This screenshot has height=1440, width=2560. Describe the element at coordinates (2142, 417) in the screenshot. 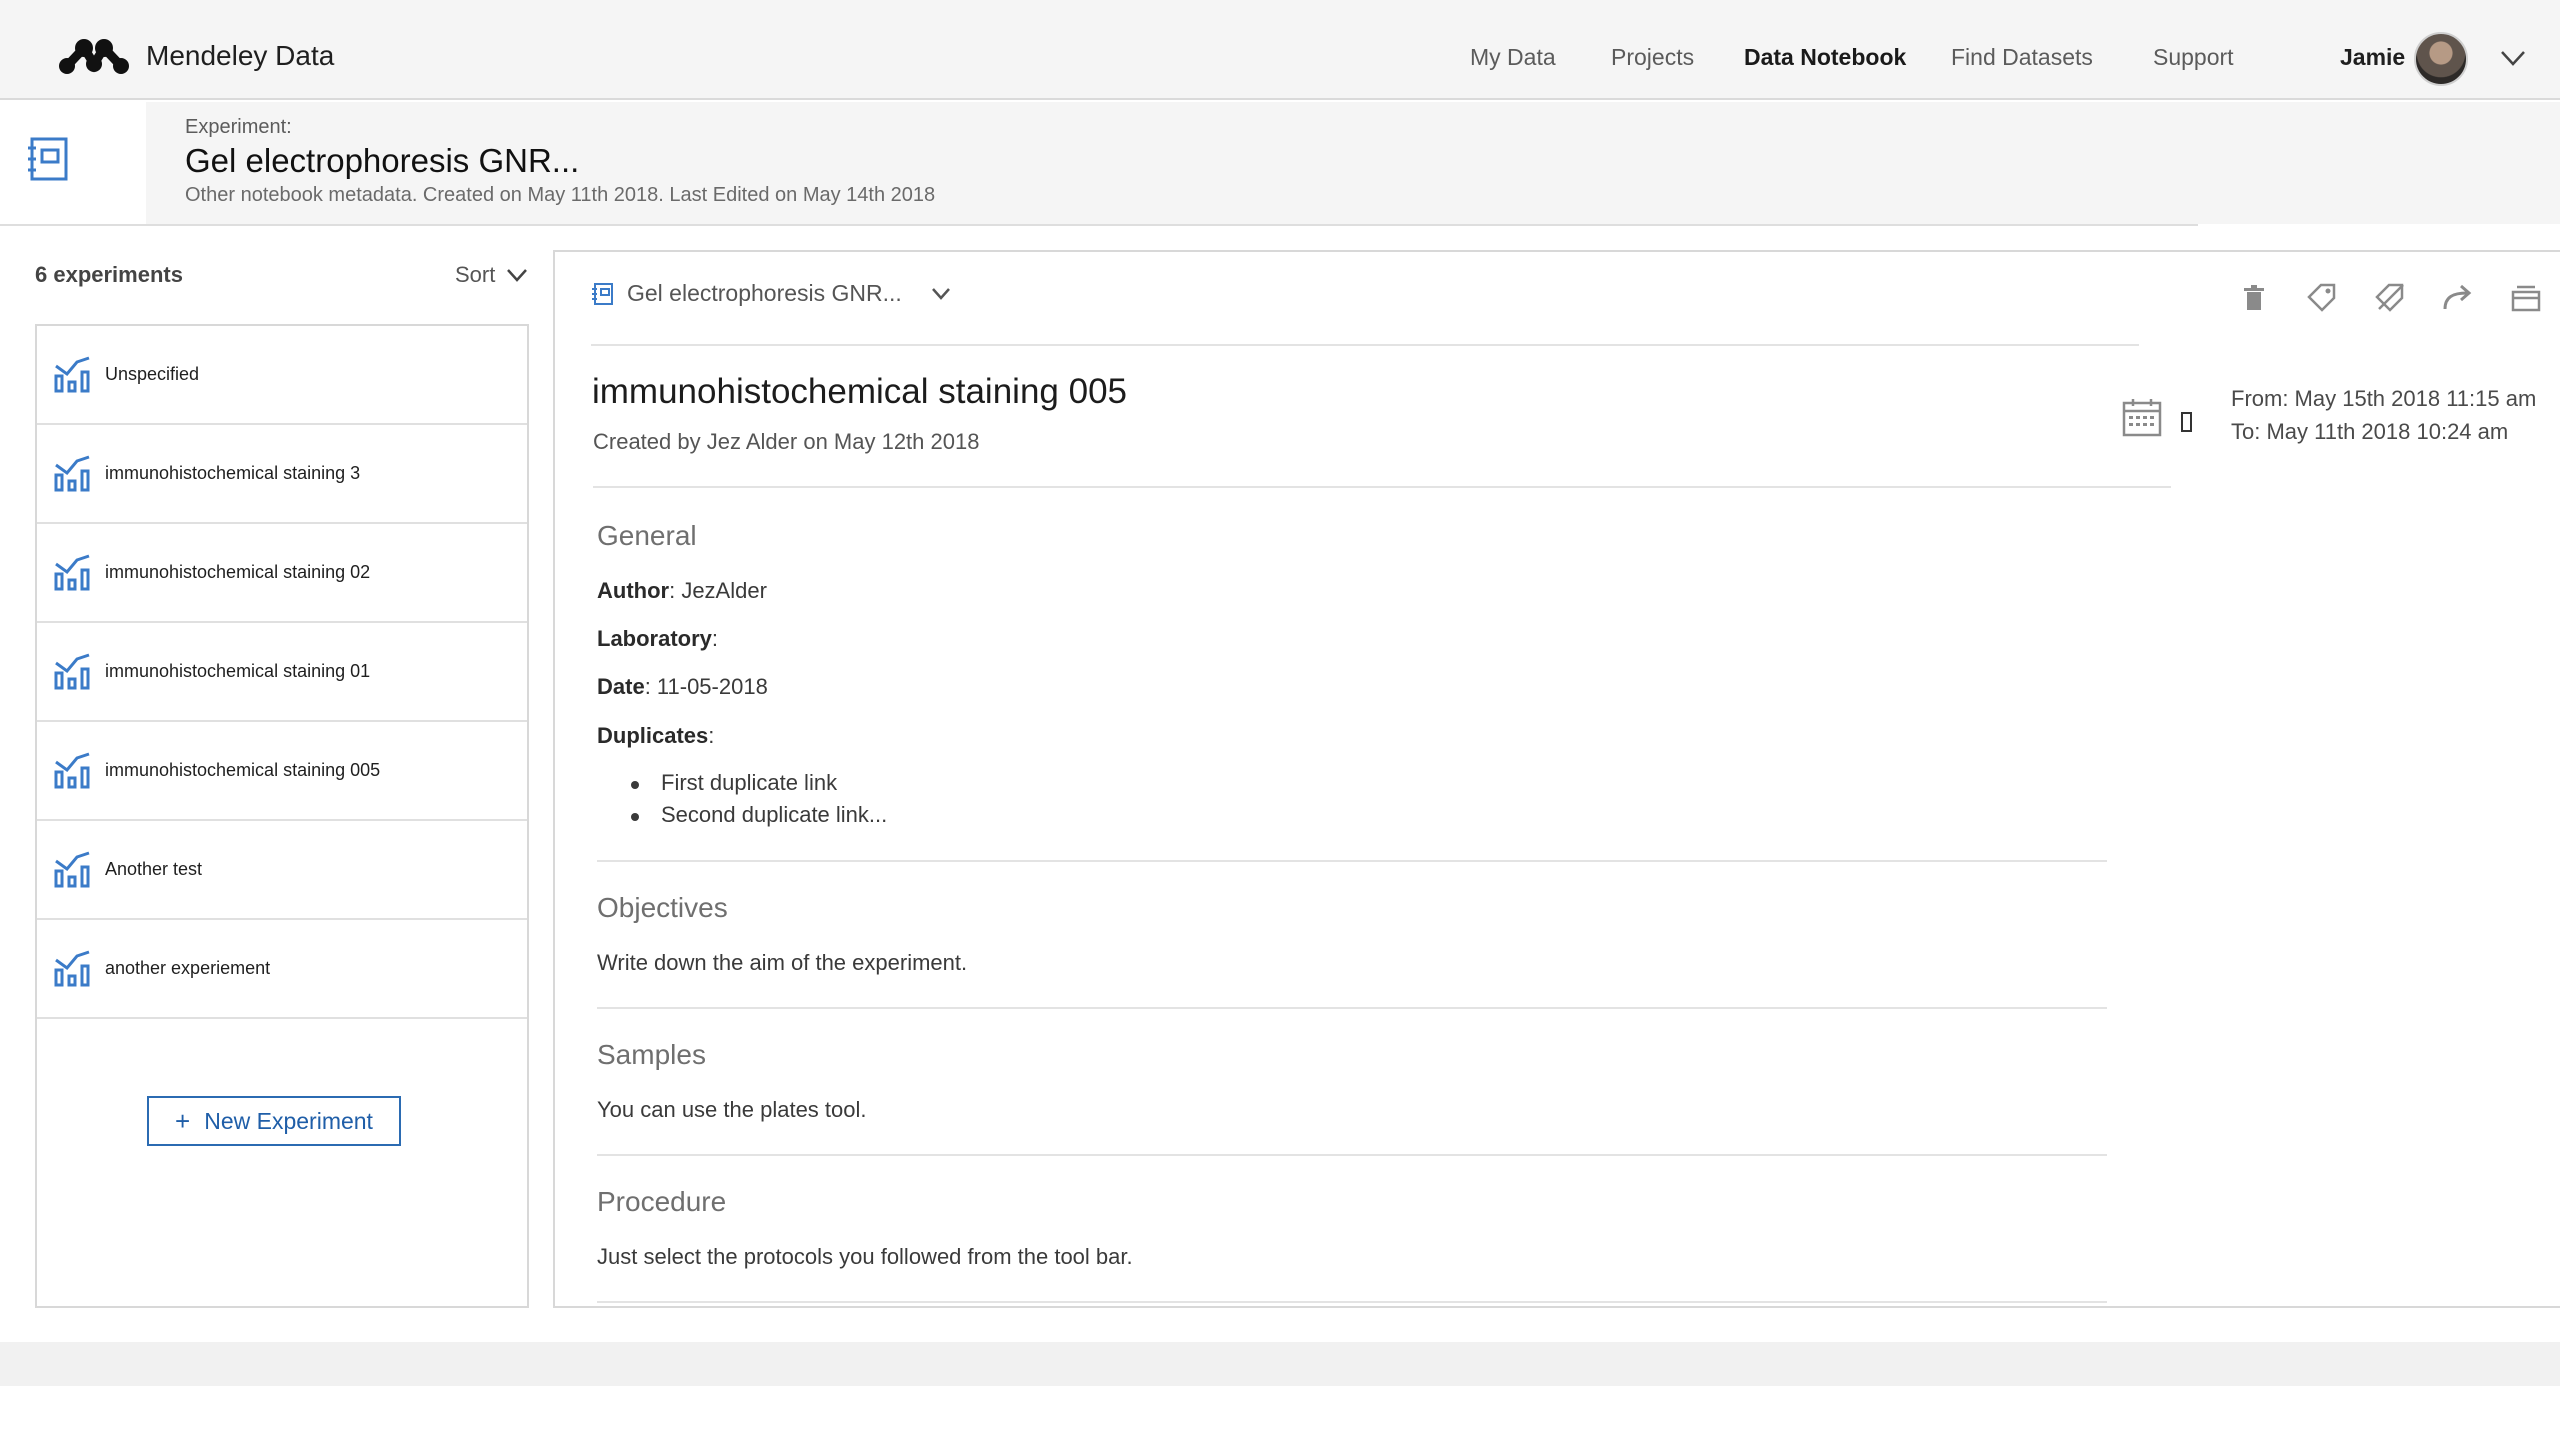

I see `calendar-icon` at that location.